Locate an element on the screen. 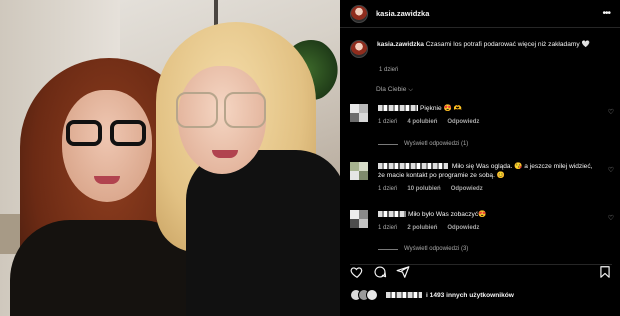  comment-likes: 10 polubień is located at coordinates (423, 189).